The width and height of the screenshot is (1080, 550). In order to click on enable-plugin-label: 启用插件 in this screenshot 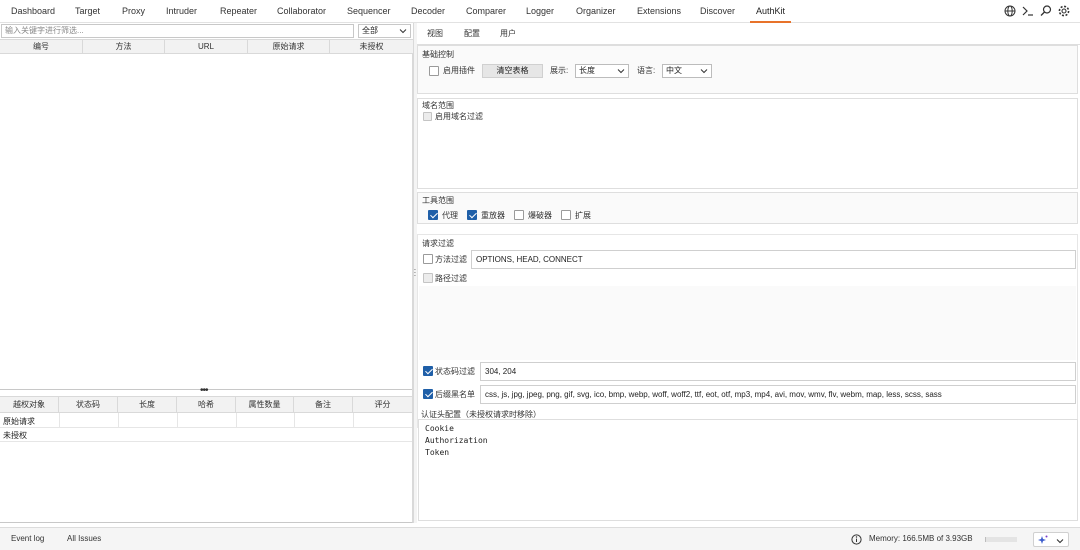, I will do `click(459, 70)`.